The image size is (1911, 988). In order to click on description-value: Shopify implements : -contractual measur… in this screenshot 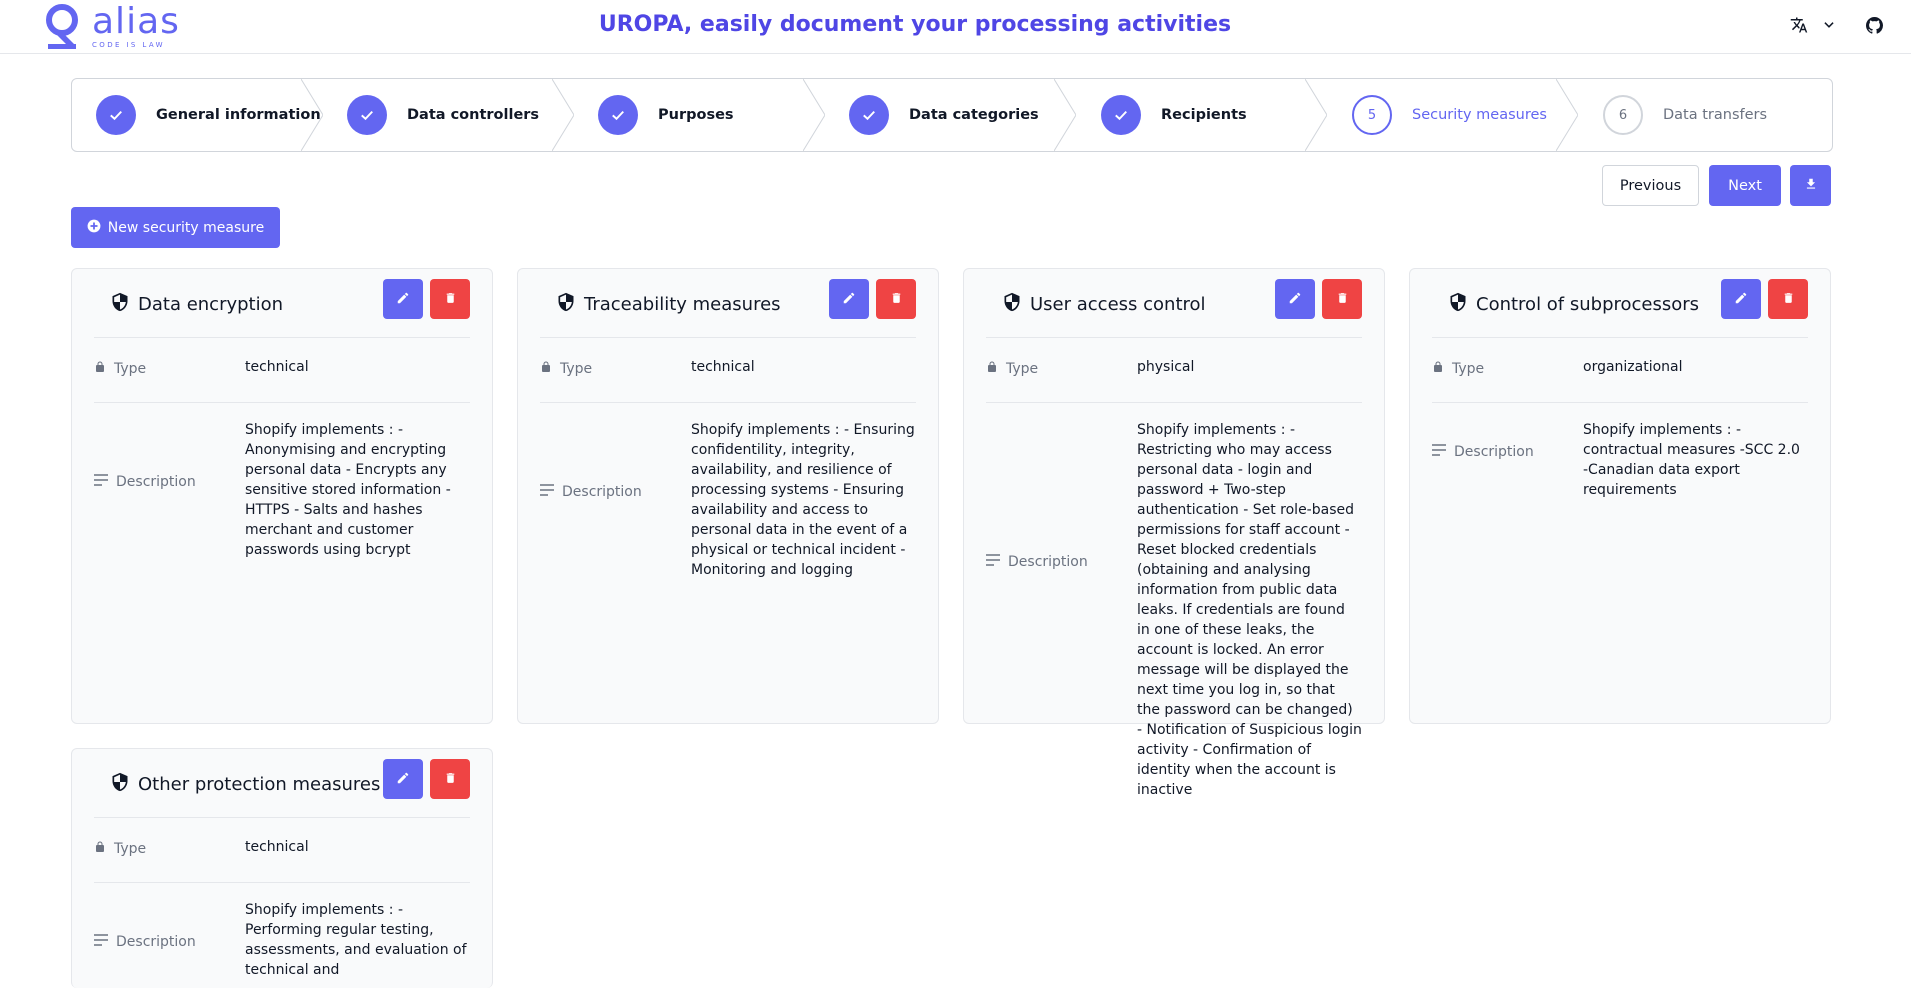, I will do `click(1691, 460)`.